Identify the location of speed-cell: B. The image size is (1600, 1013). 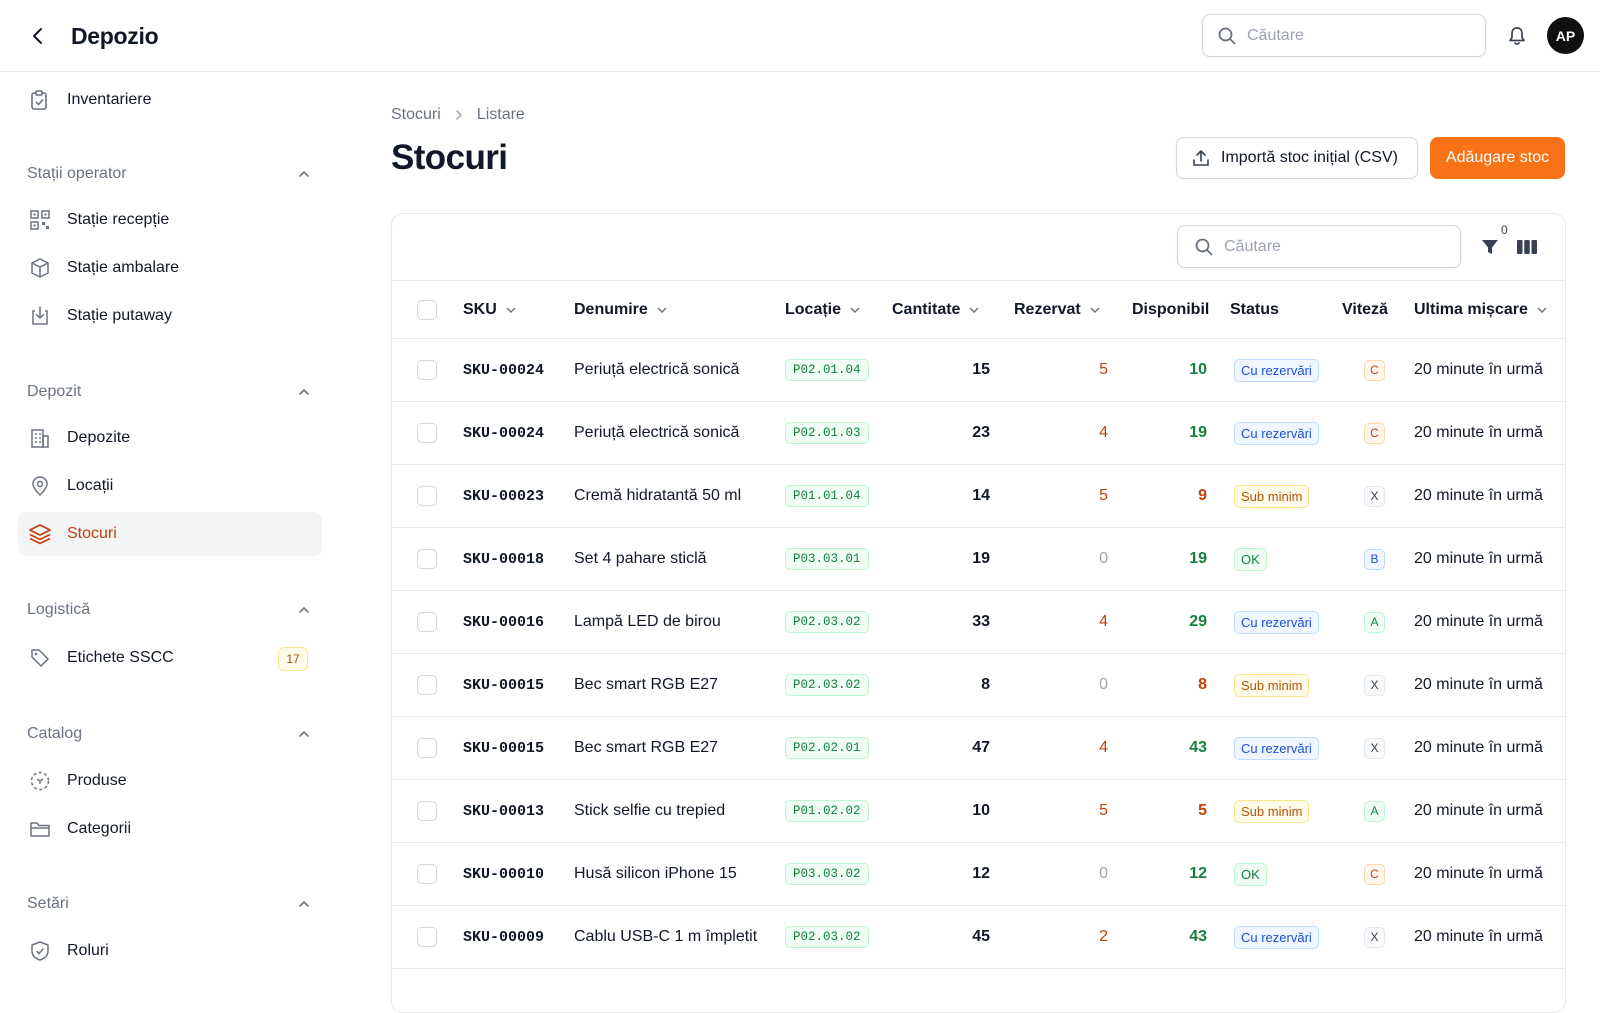
(1374, 559).